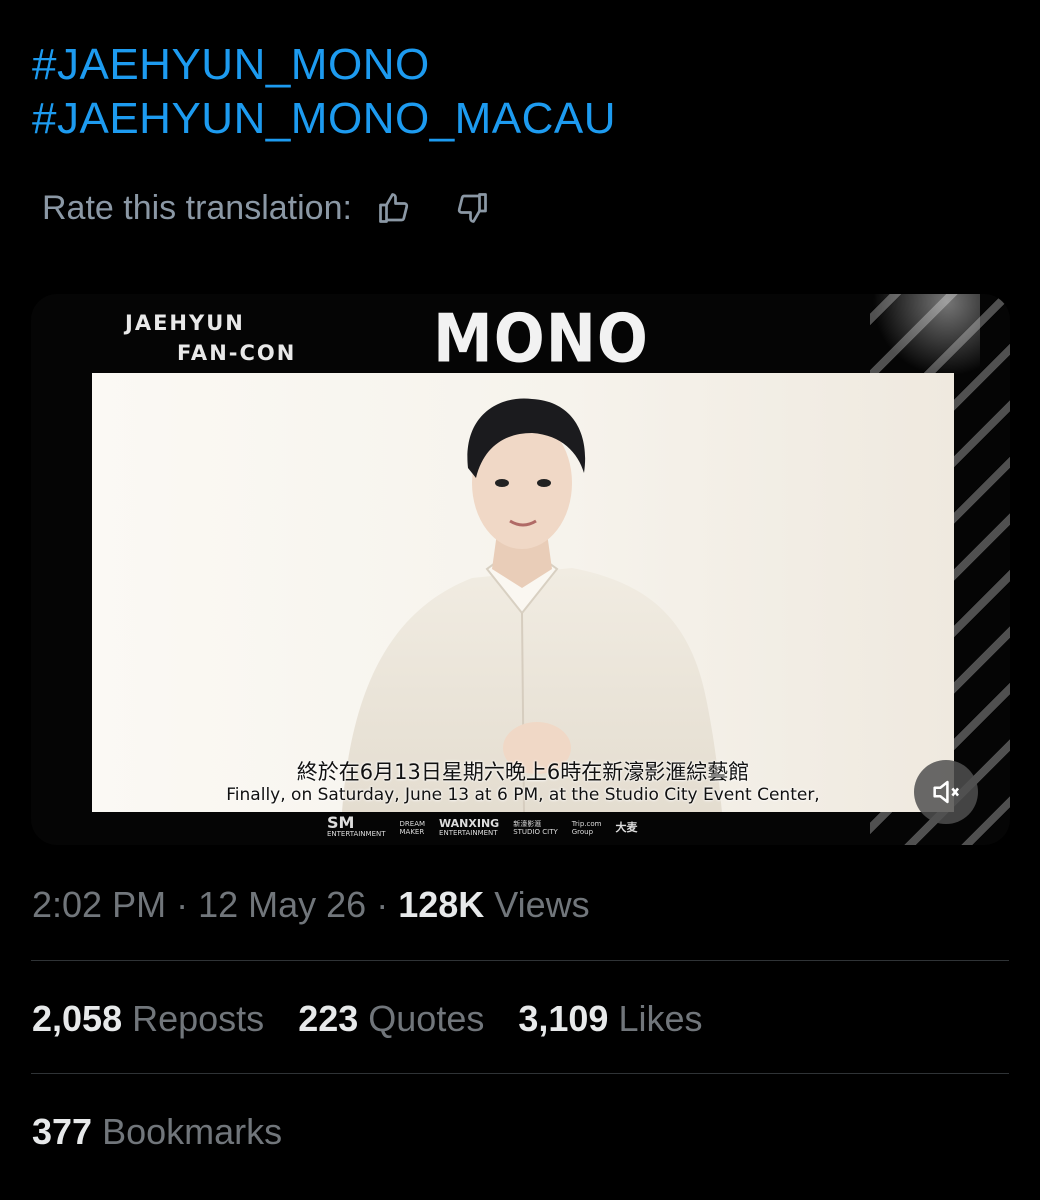 This screenshot has height=1200, width=1040. Describe the element at coordinates (469, 826) in the screenshot. I see `sponsor-wanxing: WANXING ENTERTAINMENT` at that location.